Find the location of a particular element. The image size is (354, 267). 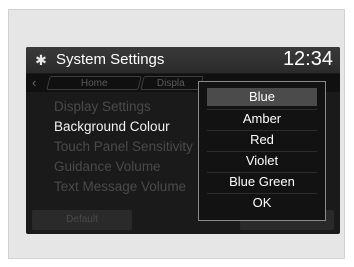

menu-item-display-settings: Display Settings is located at coordinates (126, 107).